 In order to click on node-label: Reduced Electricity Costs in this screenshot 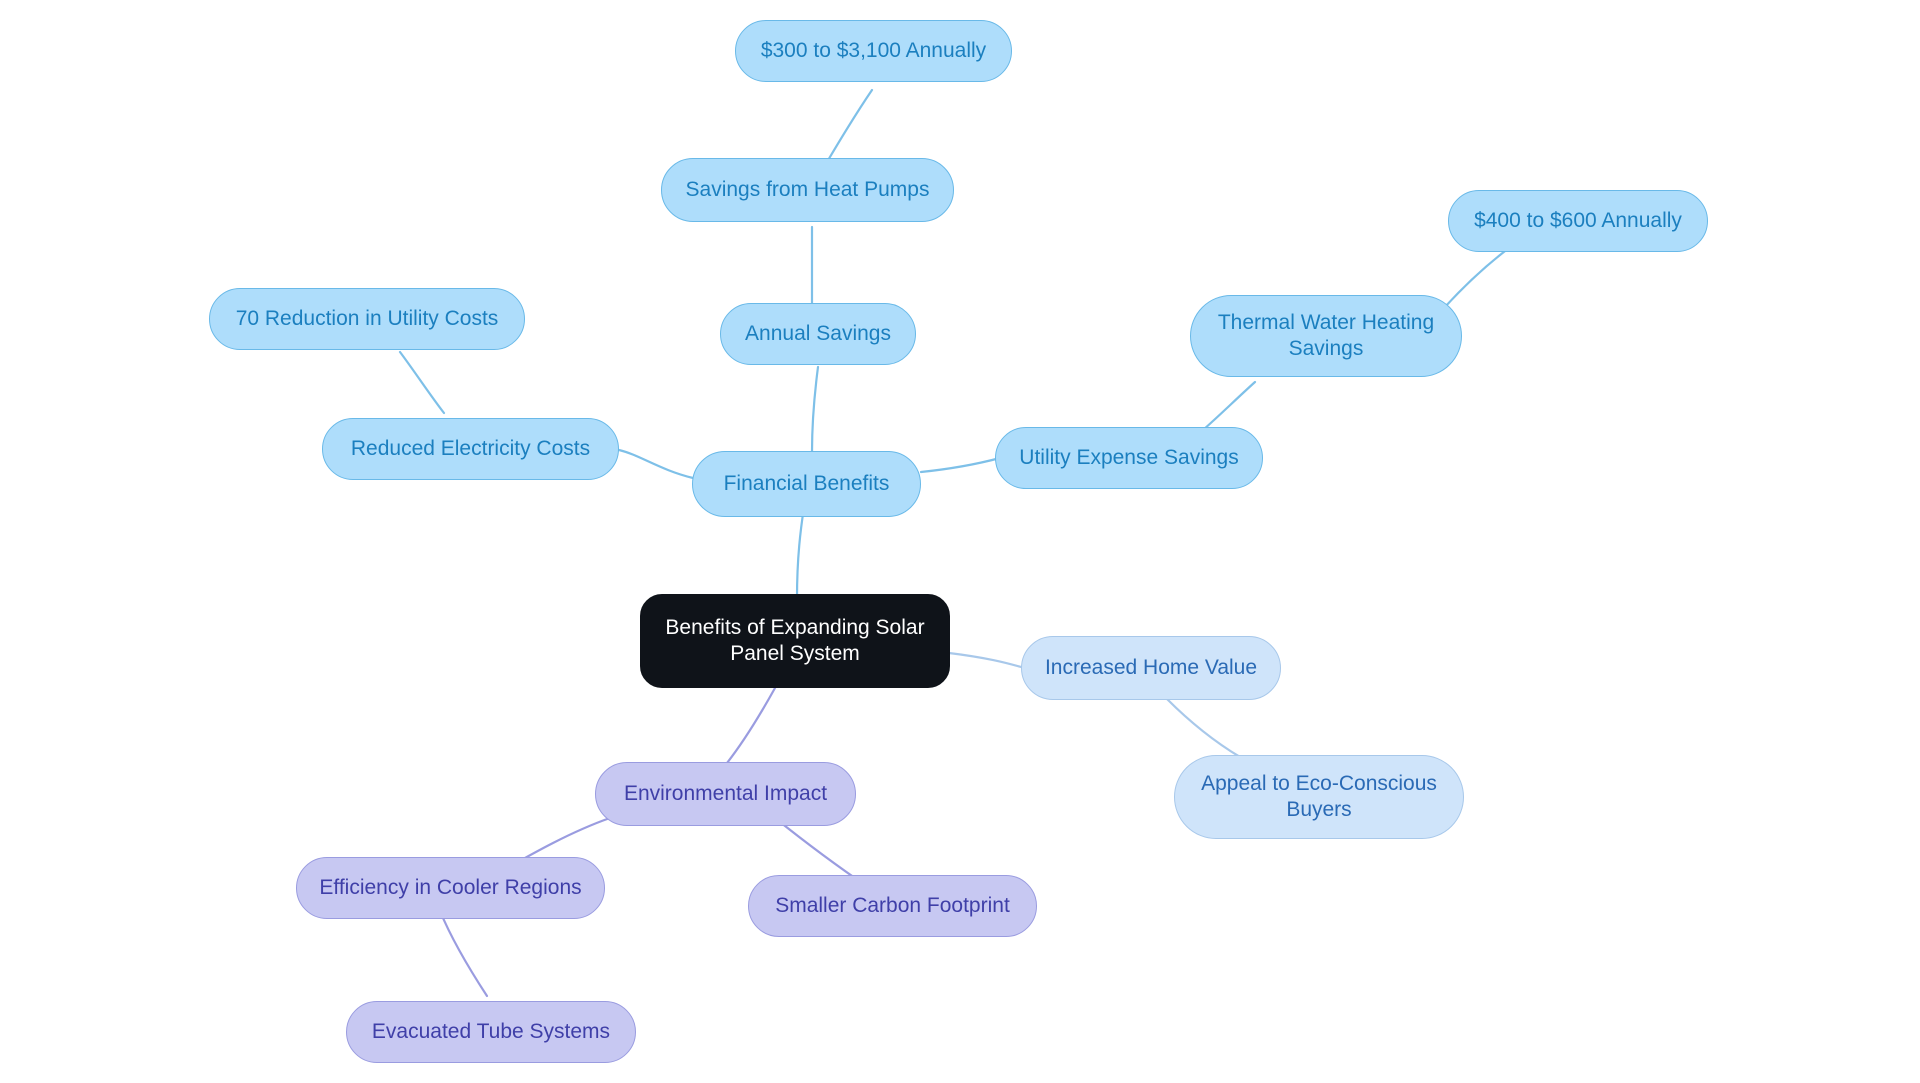, I will do `click(470, 449)`.